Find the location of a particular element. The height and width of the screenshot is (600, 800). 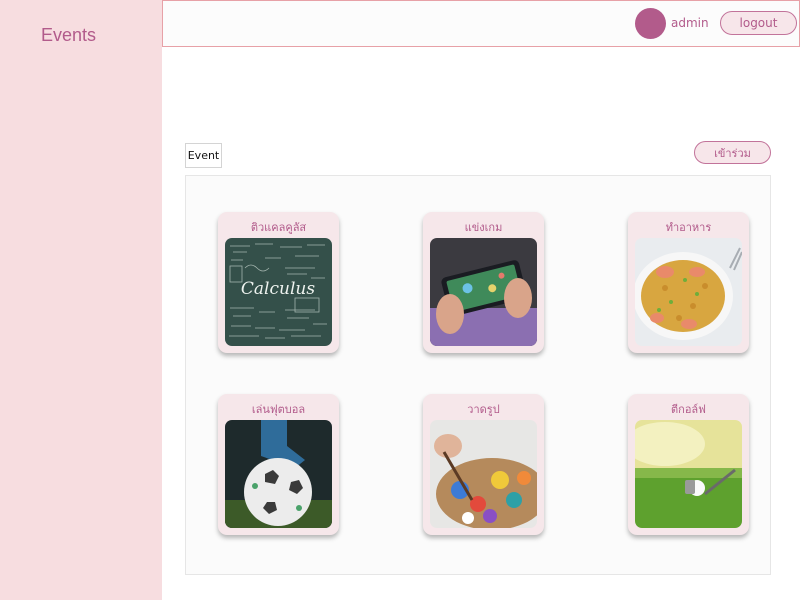

event-card-football: เล่นฟุตบอล is located at coordinates (278, 464).